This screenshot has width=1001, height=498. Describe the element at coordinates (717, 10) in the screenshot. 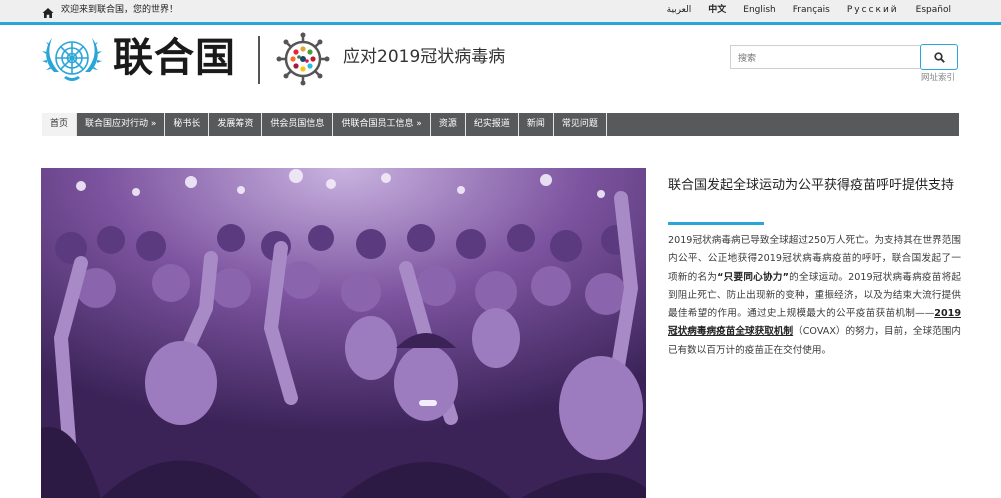

I see `lang-chinese: 中文` at that location.